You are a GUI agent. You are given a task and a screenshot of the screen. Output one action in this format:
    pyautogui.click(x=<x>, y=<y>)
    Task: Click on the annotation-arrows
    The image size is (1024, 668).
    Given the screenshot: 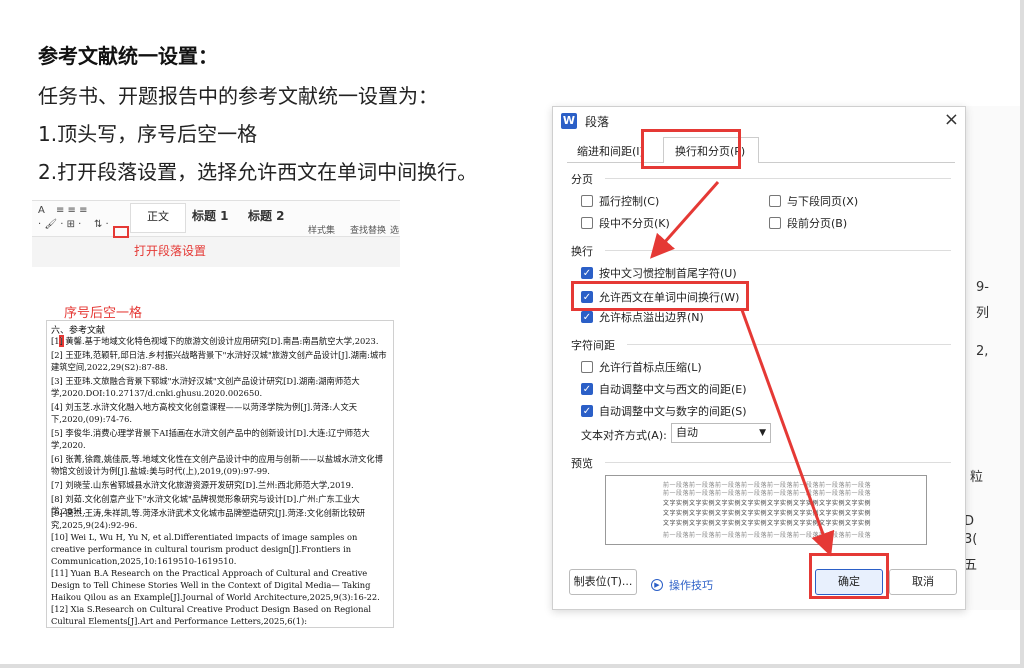 What is the action you would take?
    pyautogui.click(x=742, y=369)
    